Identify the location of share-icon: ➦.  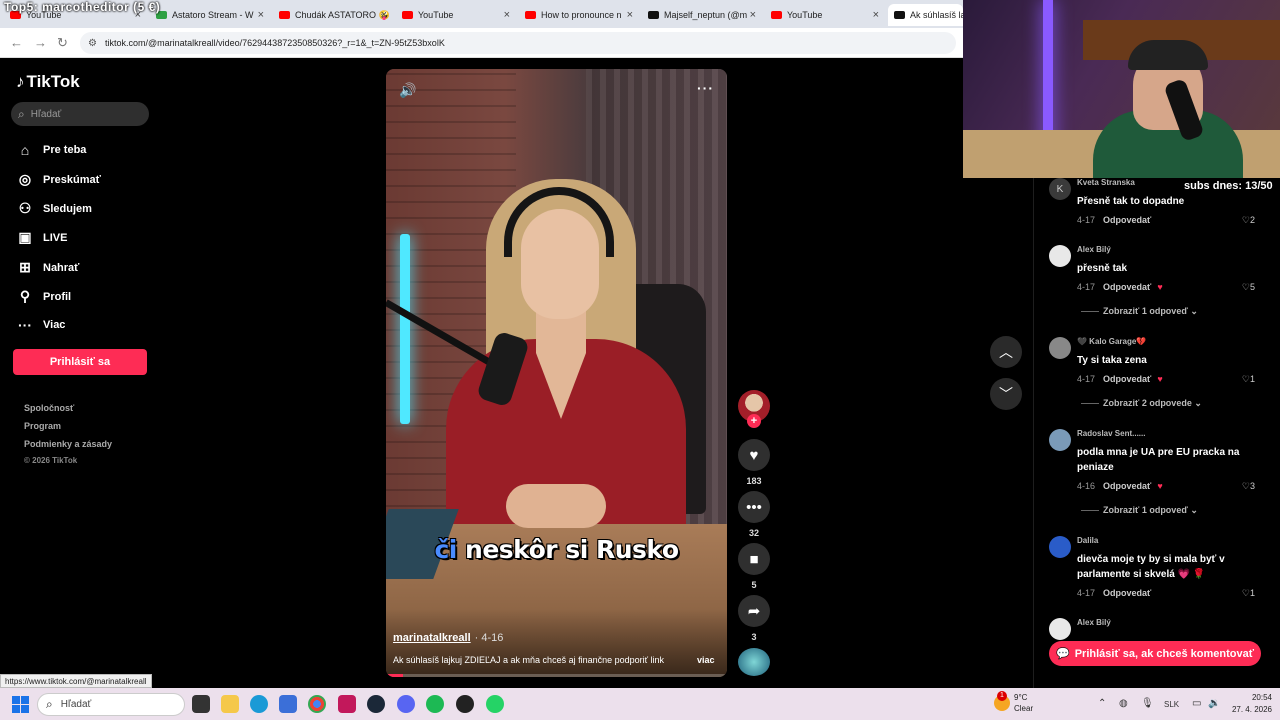
(754, 611).